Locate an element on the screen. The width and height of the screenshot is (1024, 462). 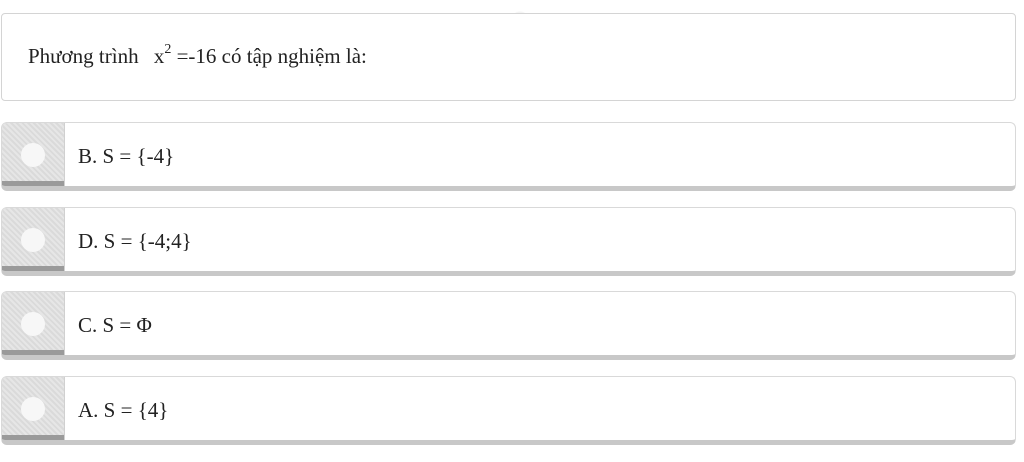
question-prefix: Phương trình is located at coordinates (83, 56).